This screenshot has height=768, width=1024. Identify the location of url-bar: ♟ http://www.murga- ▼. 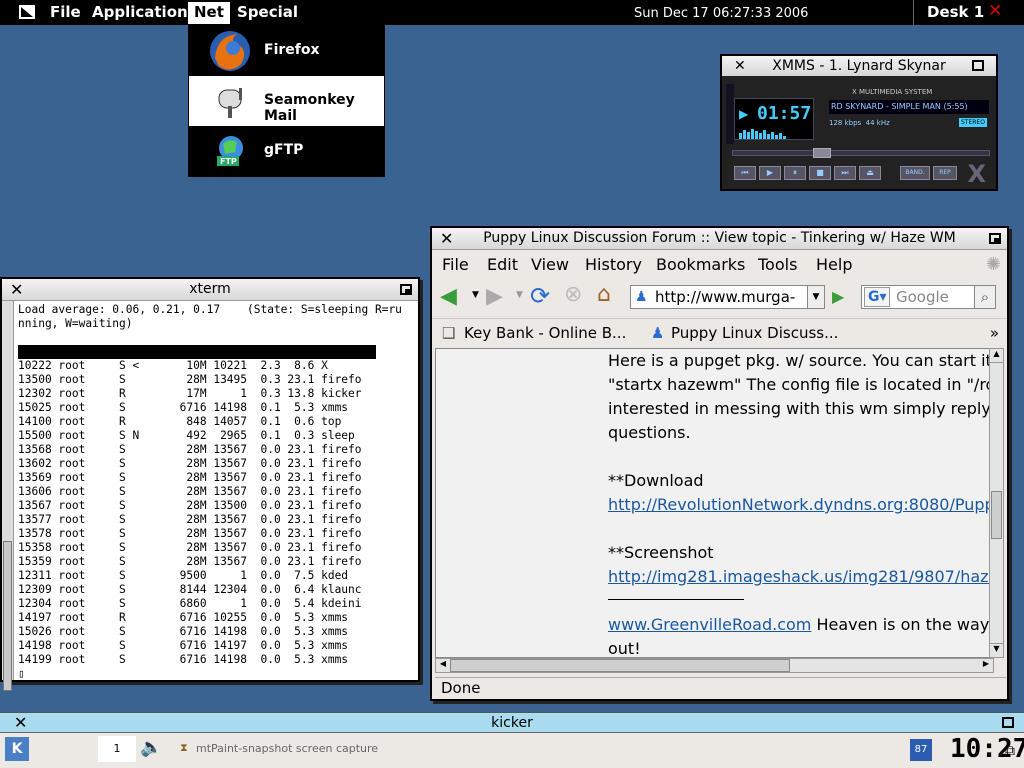
(727, 297).